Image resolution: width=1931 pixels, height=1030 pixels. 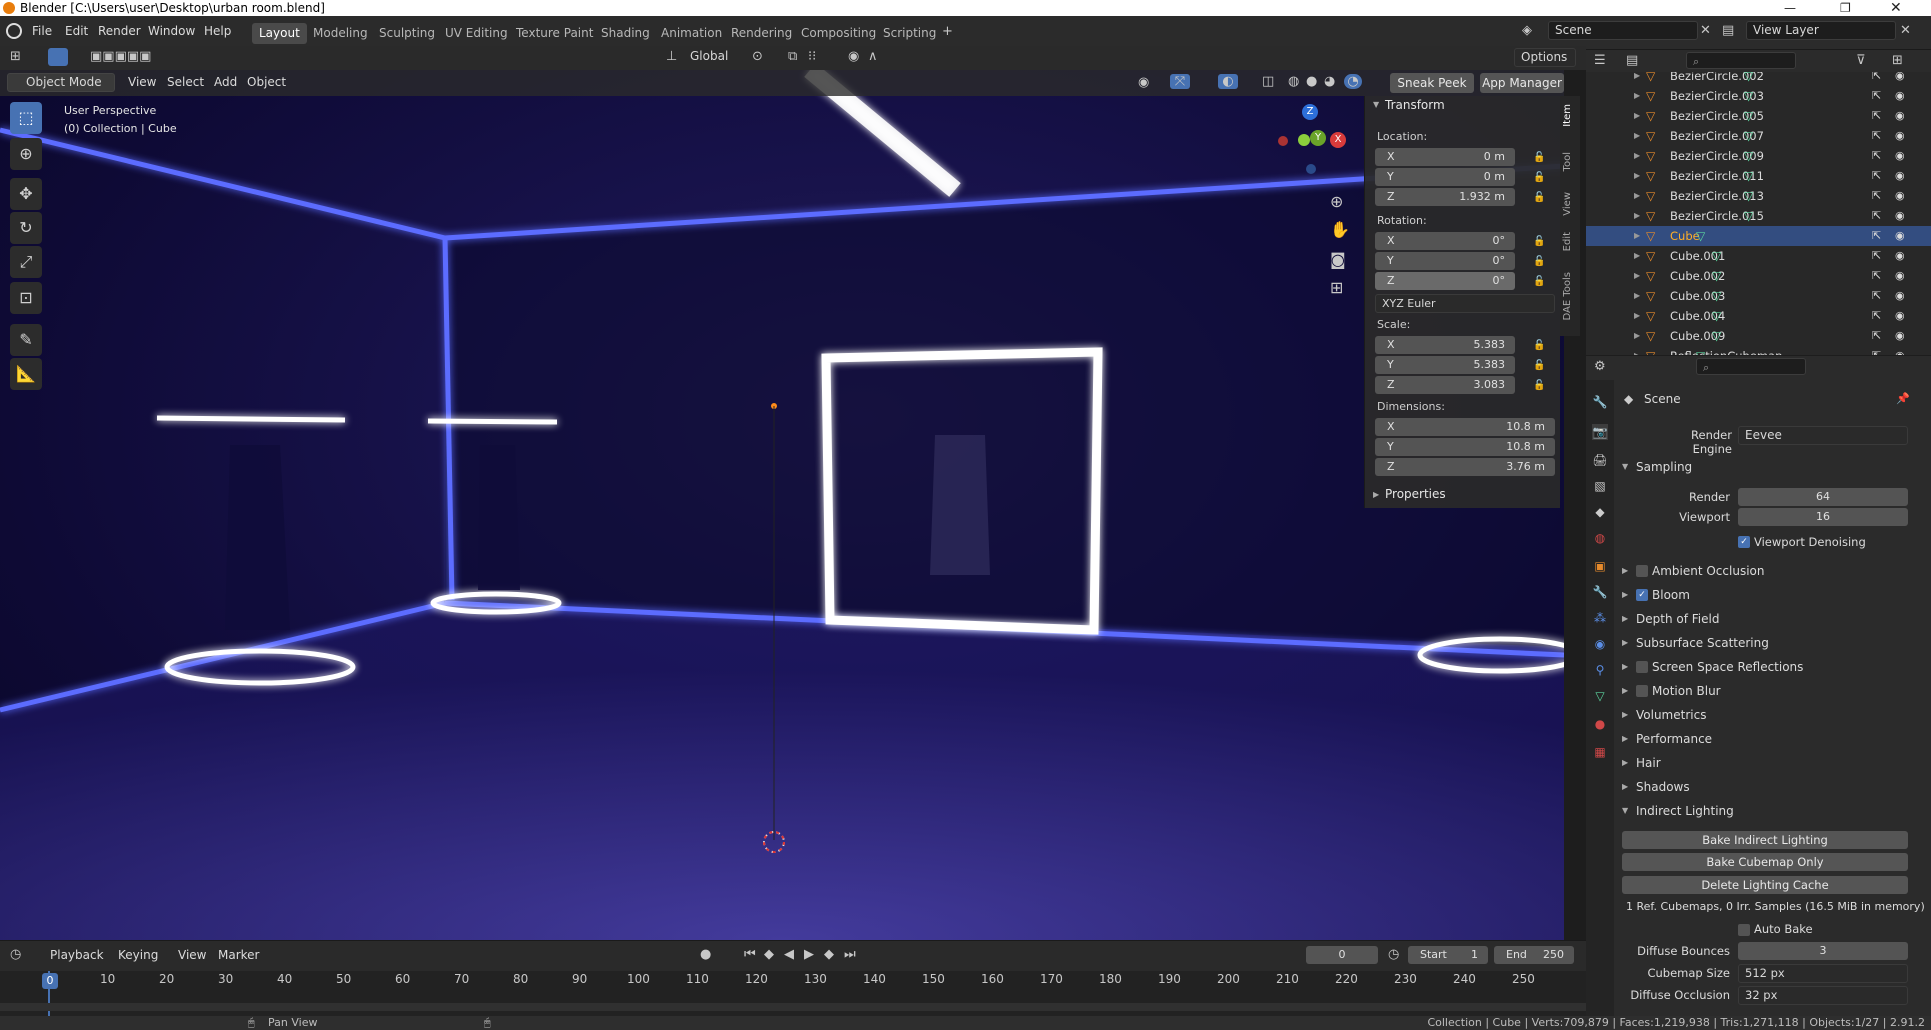 What do you see at coordinates (1758, 79) in the screenshot?
I see `outliner-item: ▶ ▽ BezierCircle.002 ▽ ⇱ ◉` at bounding box center [1758, 79].